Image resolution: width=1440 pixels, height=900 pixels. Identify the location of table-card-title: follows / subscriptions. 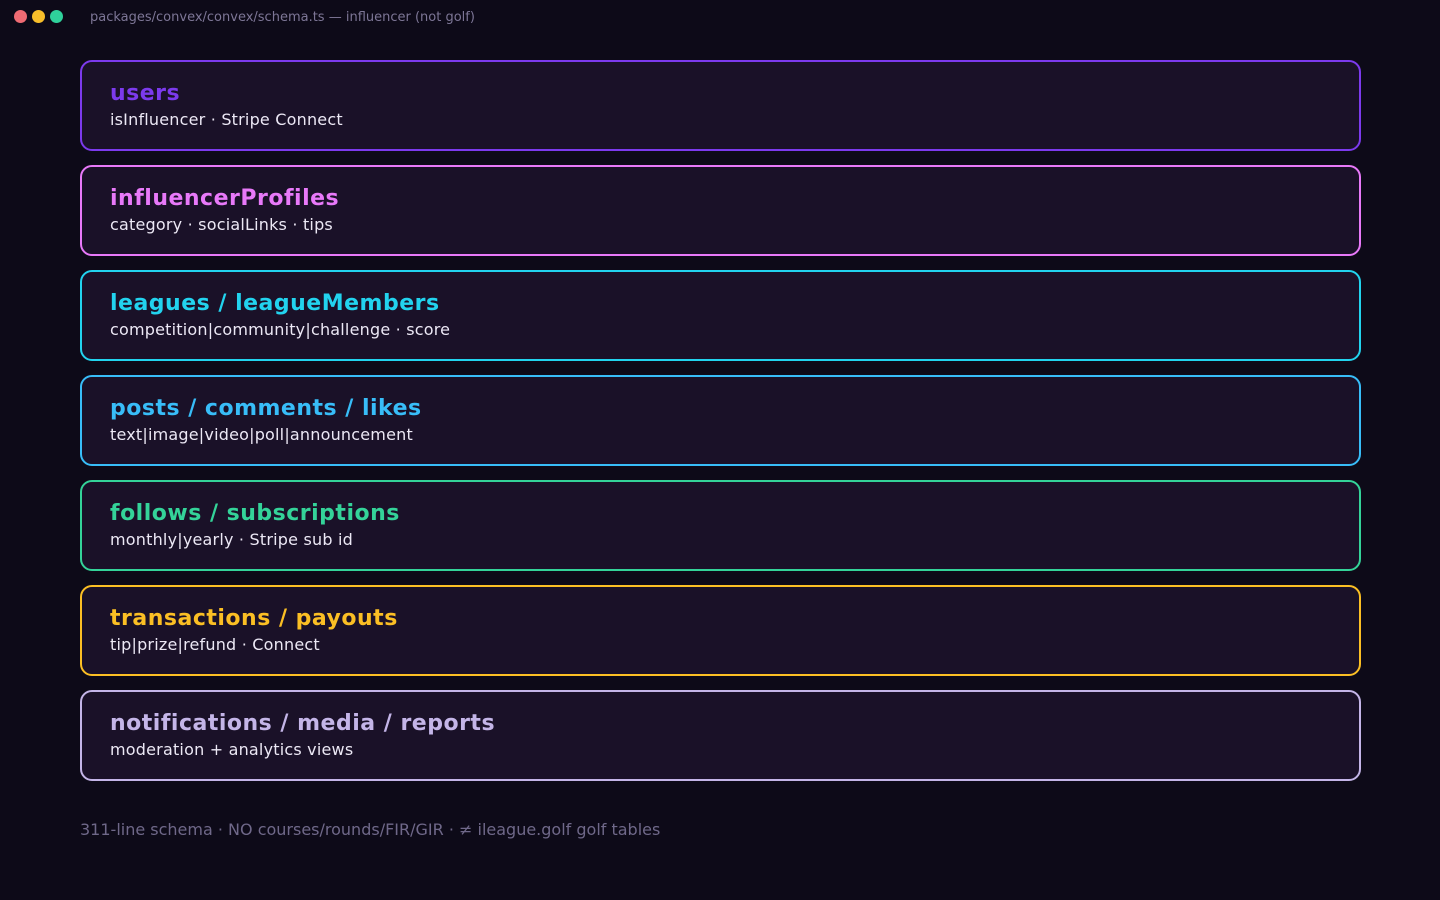
(255, 513).